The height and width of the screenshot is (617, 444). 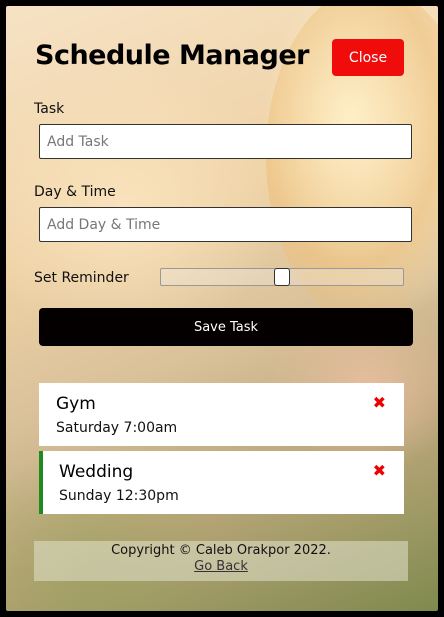 What do you see at coordinates (49, 109) in the screenshot?
I see `task-label: Task` at bounding box center [49, 109].